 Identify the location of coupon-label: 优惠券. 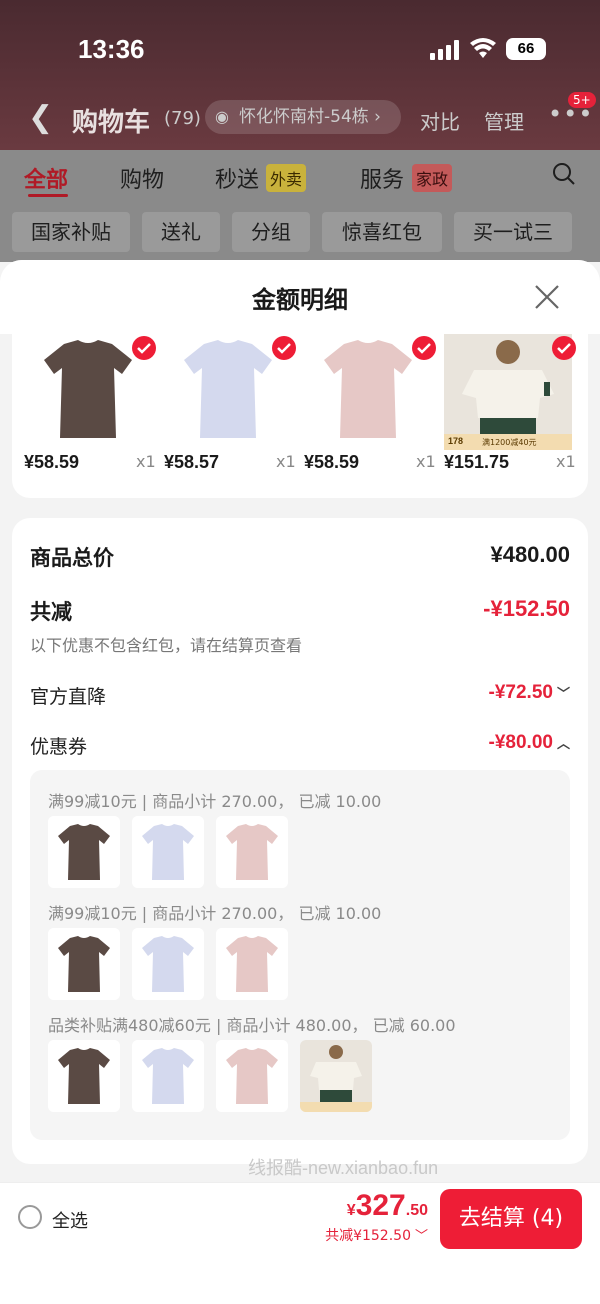
(59, 747).